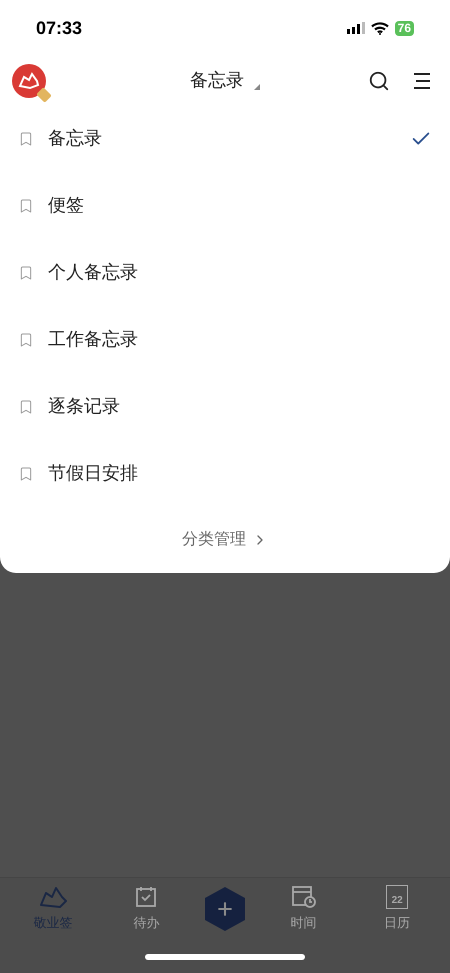  Describe the element at coordinates (75, 138) in the screenshot. I see `category-label: 备忘录` at that location.